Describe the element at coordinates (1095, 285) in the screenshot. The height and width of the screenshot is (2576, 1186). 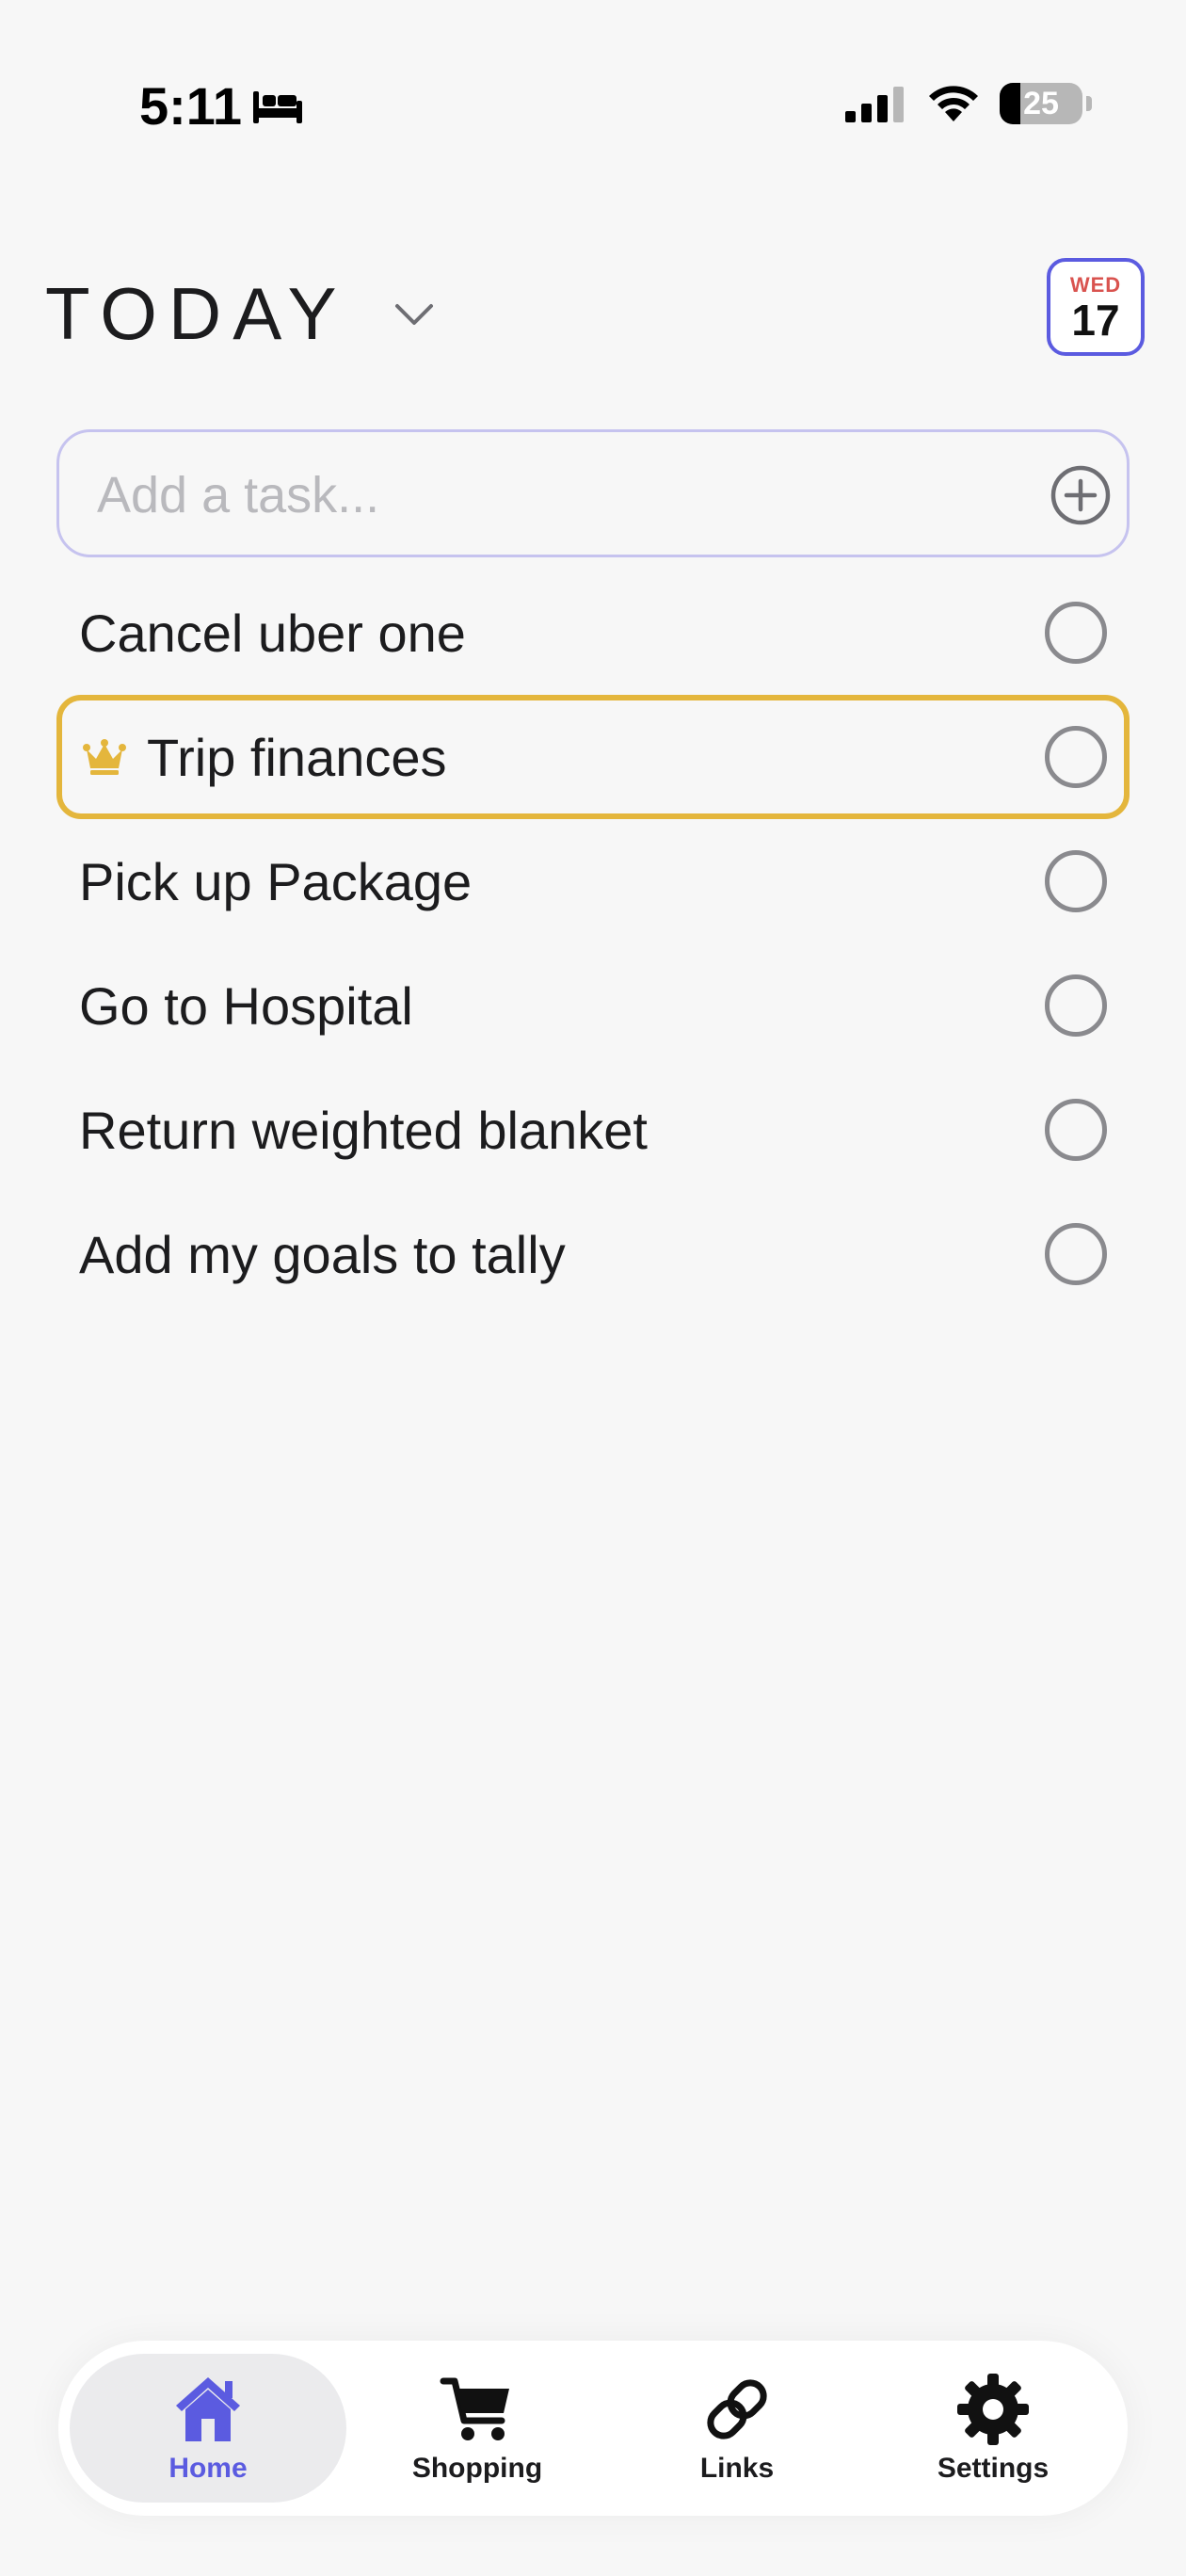
I see `calendar-day: WED` at that location.